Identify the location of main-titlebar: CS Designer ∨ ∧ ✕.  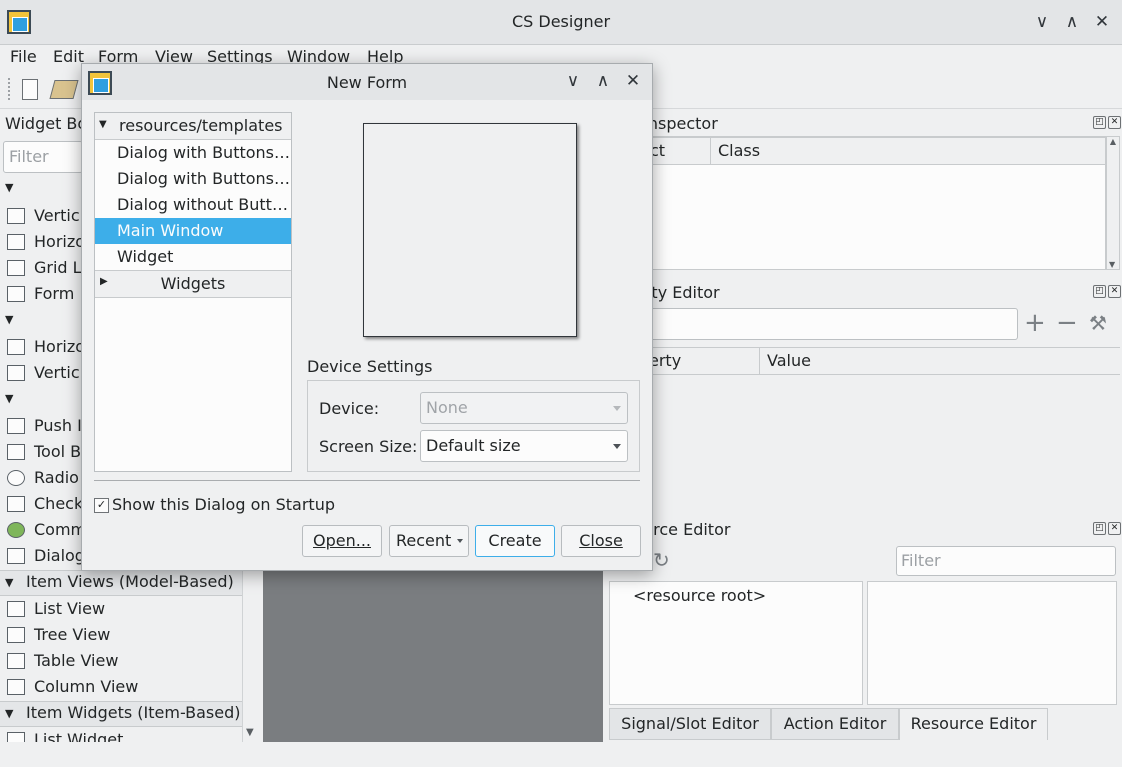
(561, 22).